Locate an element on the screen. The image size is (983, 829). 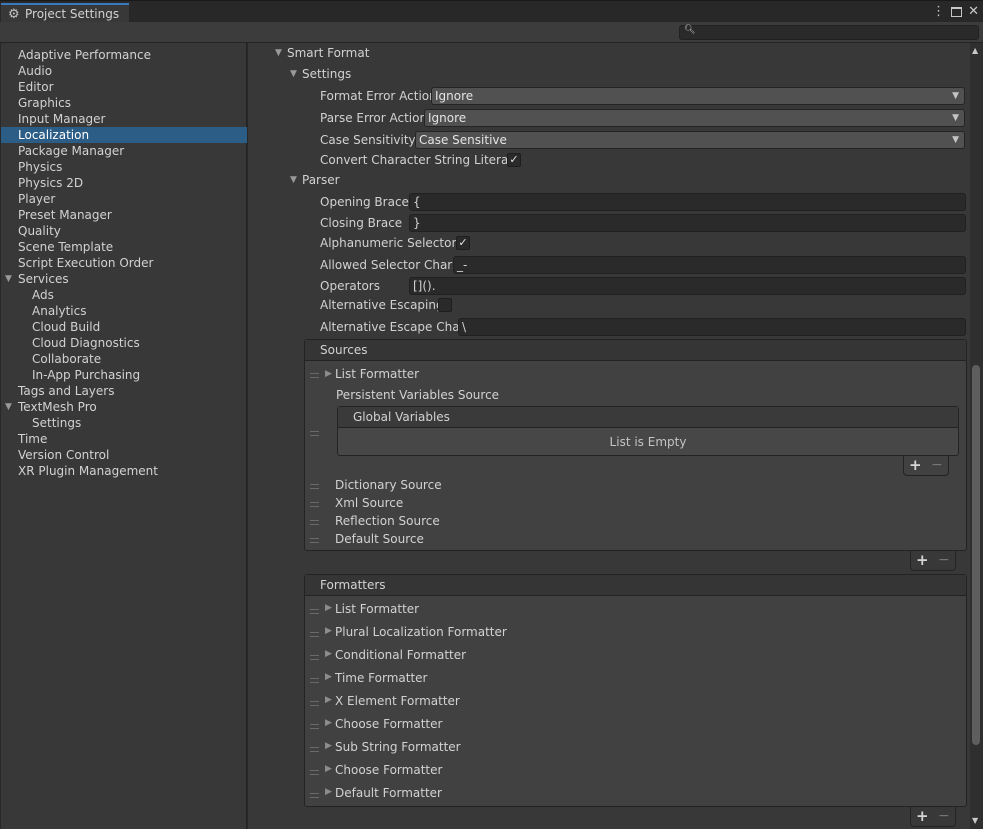
formatter-item: Plural Localization Formatter is located at coordinates (421, 632).